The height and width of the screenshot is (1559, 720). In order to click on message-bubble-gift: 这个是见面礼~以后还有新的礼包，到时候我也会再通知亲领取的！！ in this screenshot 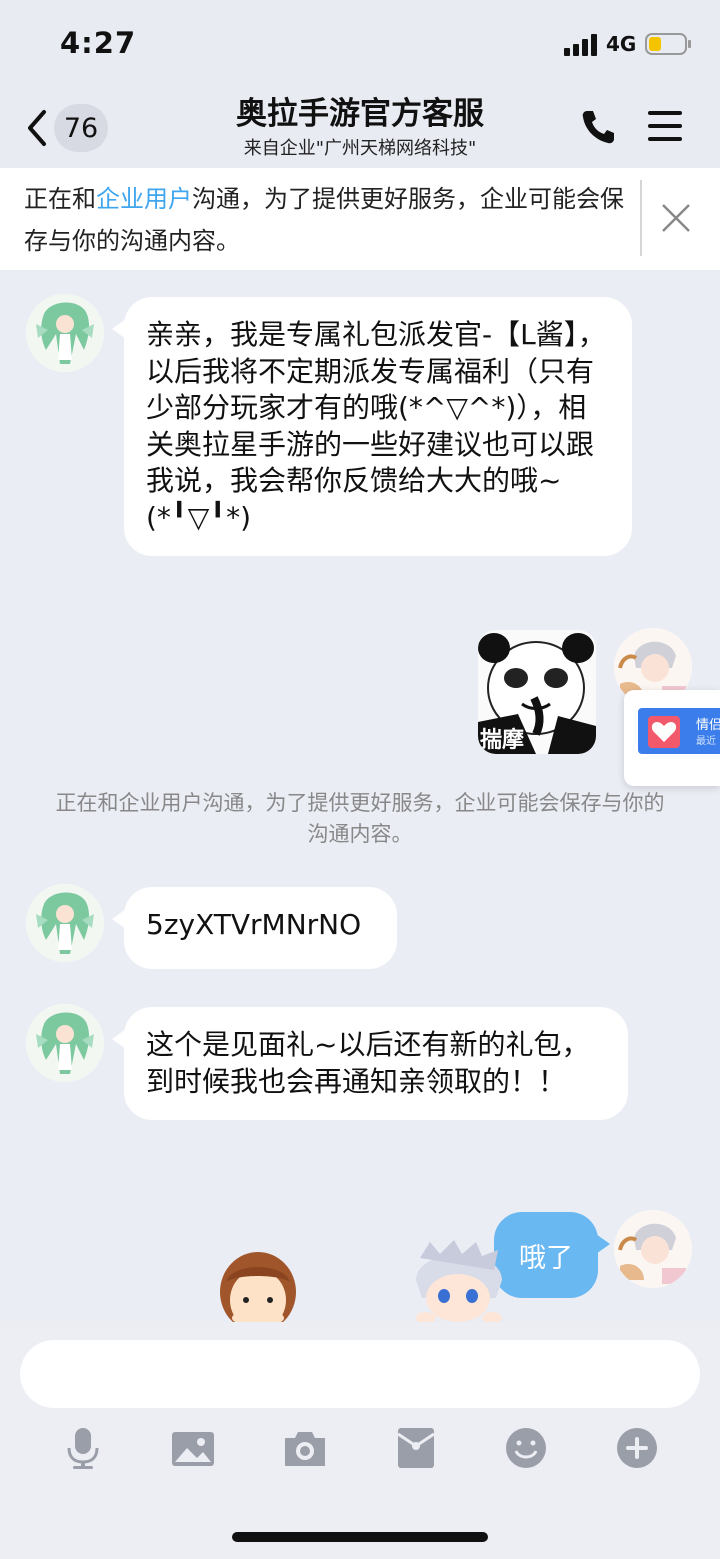, I will do `click(370, 1063)`.